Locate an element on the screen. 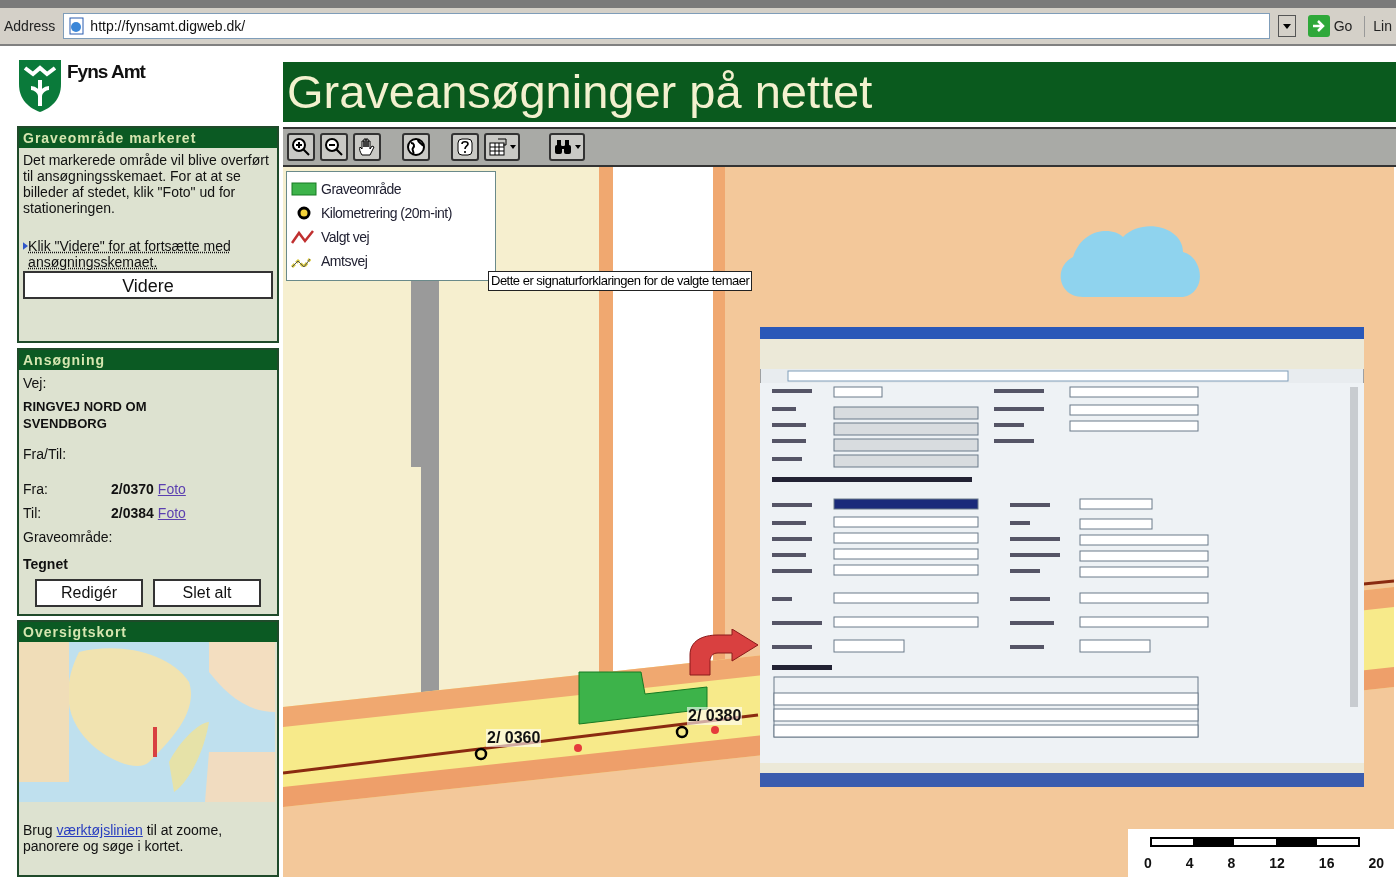 The height and width of the screenshot is (877, 1396). shield-logo-icon is located at coordinates (40, 86).